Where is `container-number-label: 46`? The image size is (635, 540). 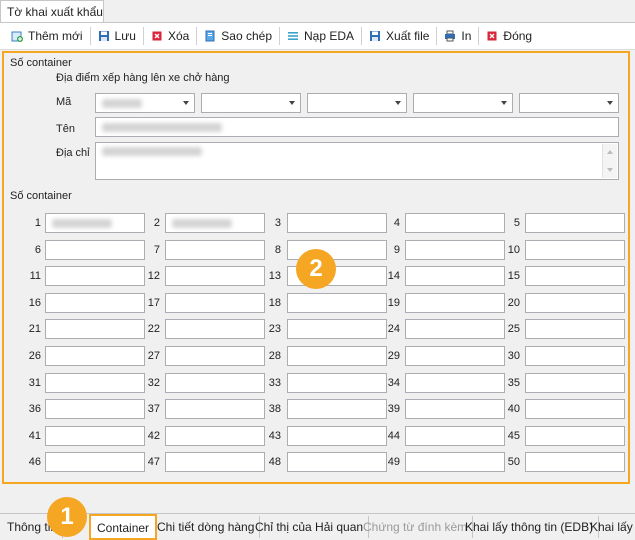 container-number-label: 46 is located at coordinates (34, 462).